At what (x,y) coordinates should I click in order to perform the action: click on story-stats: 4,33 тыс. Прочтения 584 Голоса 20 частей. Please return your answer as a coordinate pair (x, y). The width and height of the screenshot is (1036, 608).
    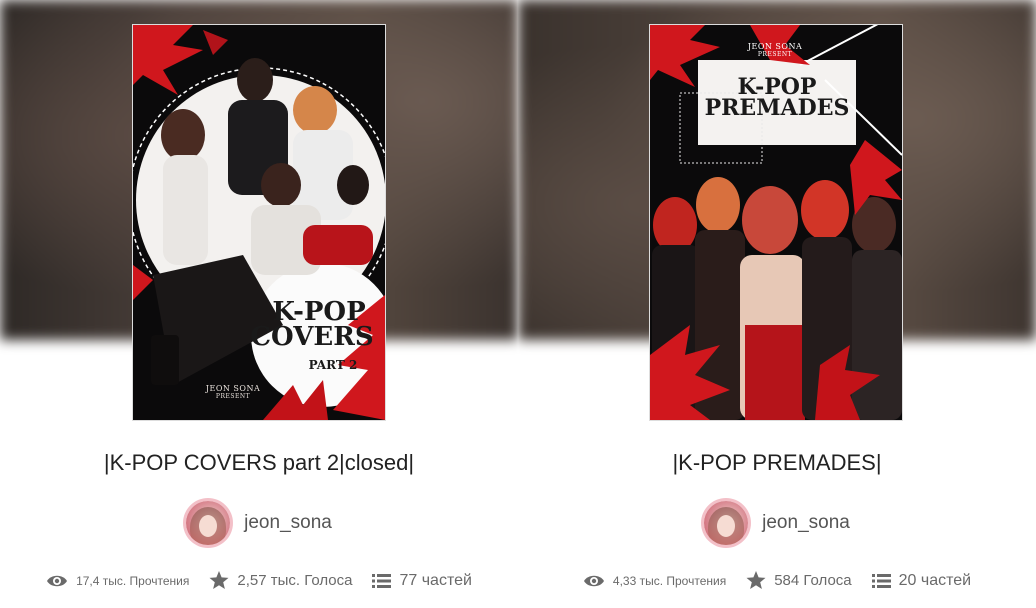
    Looking at the image, I should click on (777, 580).